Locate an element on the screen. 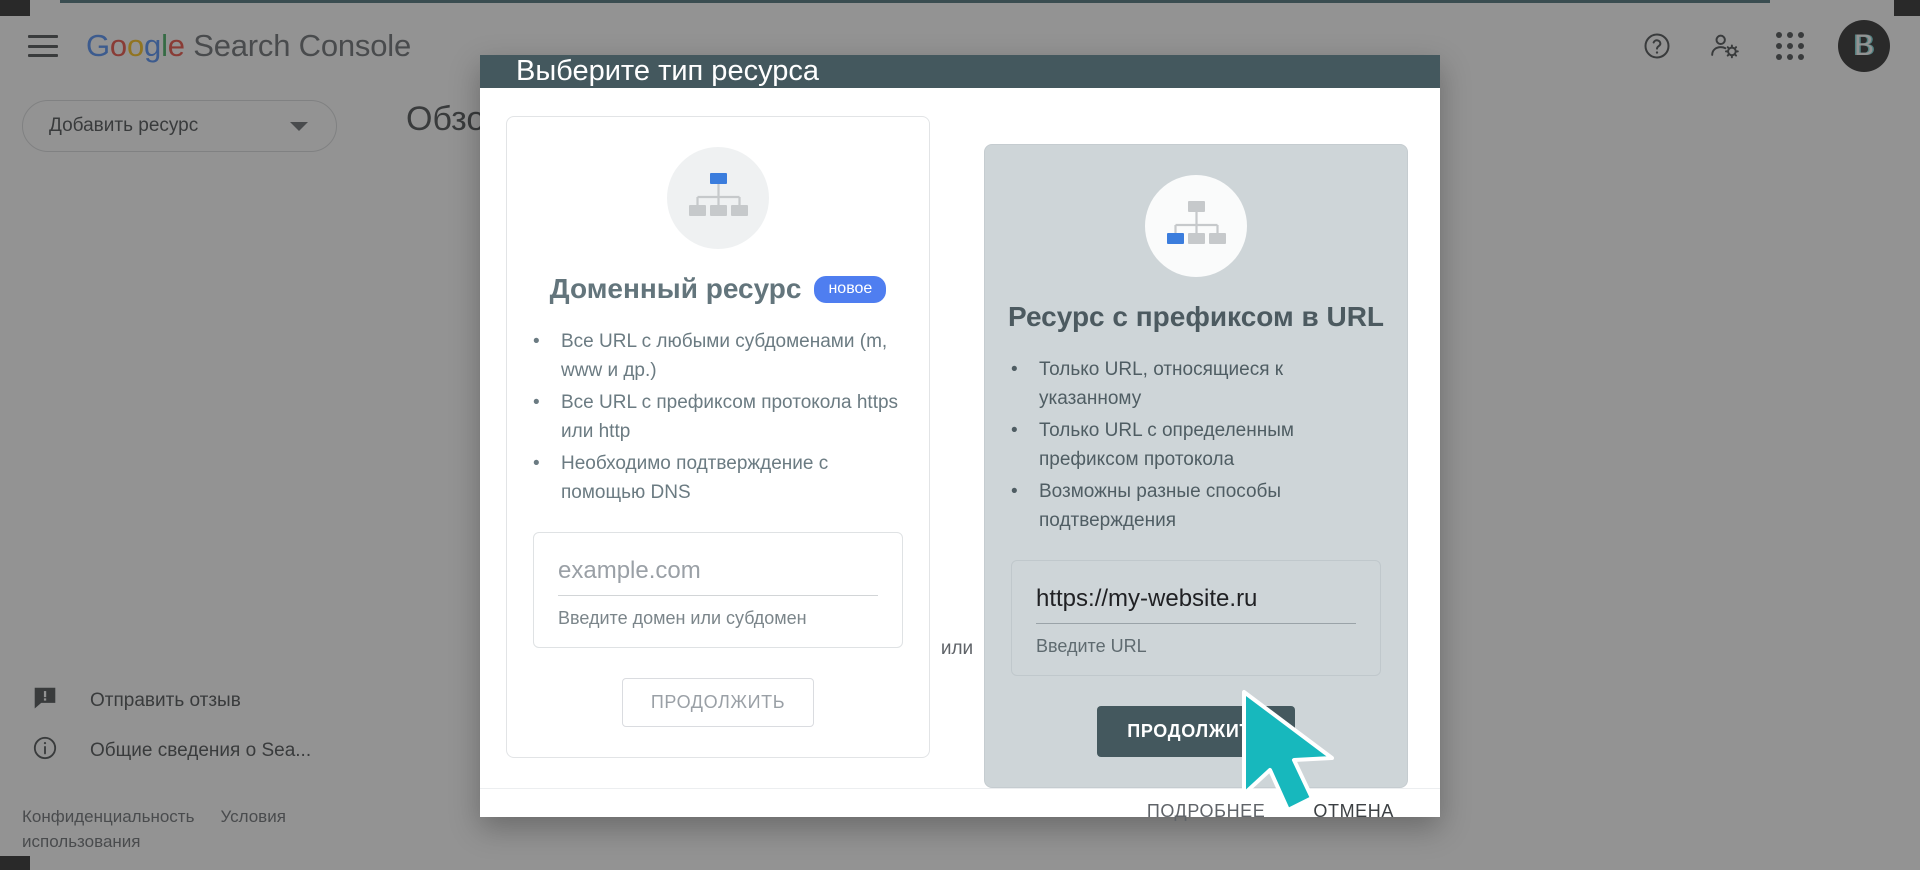  url-prefix-continue-button: ПРОДОЛЖИТЬ is located at coordinates (1196, 731).